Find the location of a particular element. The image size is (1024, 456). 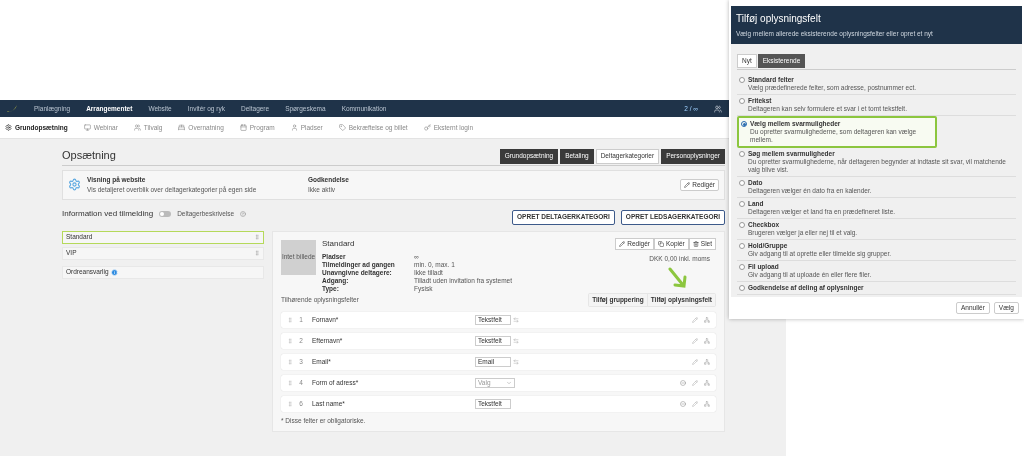

section-heading: Information ved tilmelding is located at coordinates (108, 214).